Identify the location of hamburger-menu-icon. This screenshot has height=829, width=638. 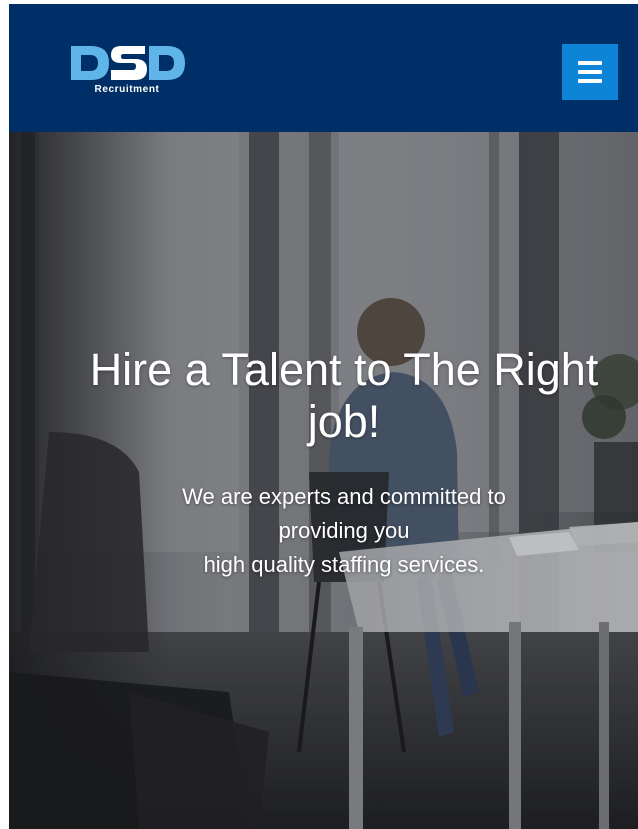
(590, 72).